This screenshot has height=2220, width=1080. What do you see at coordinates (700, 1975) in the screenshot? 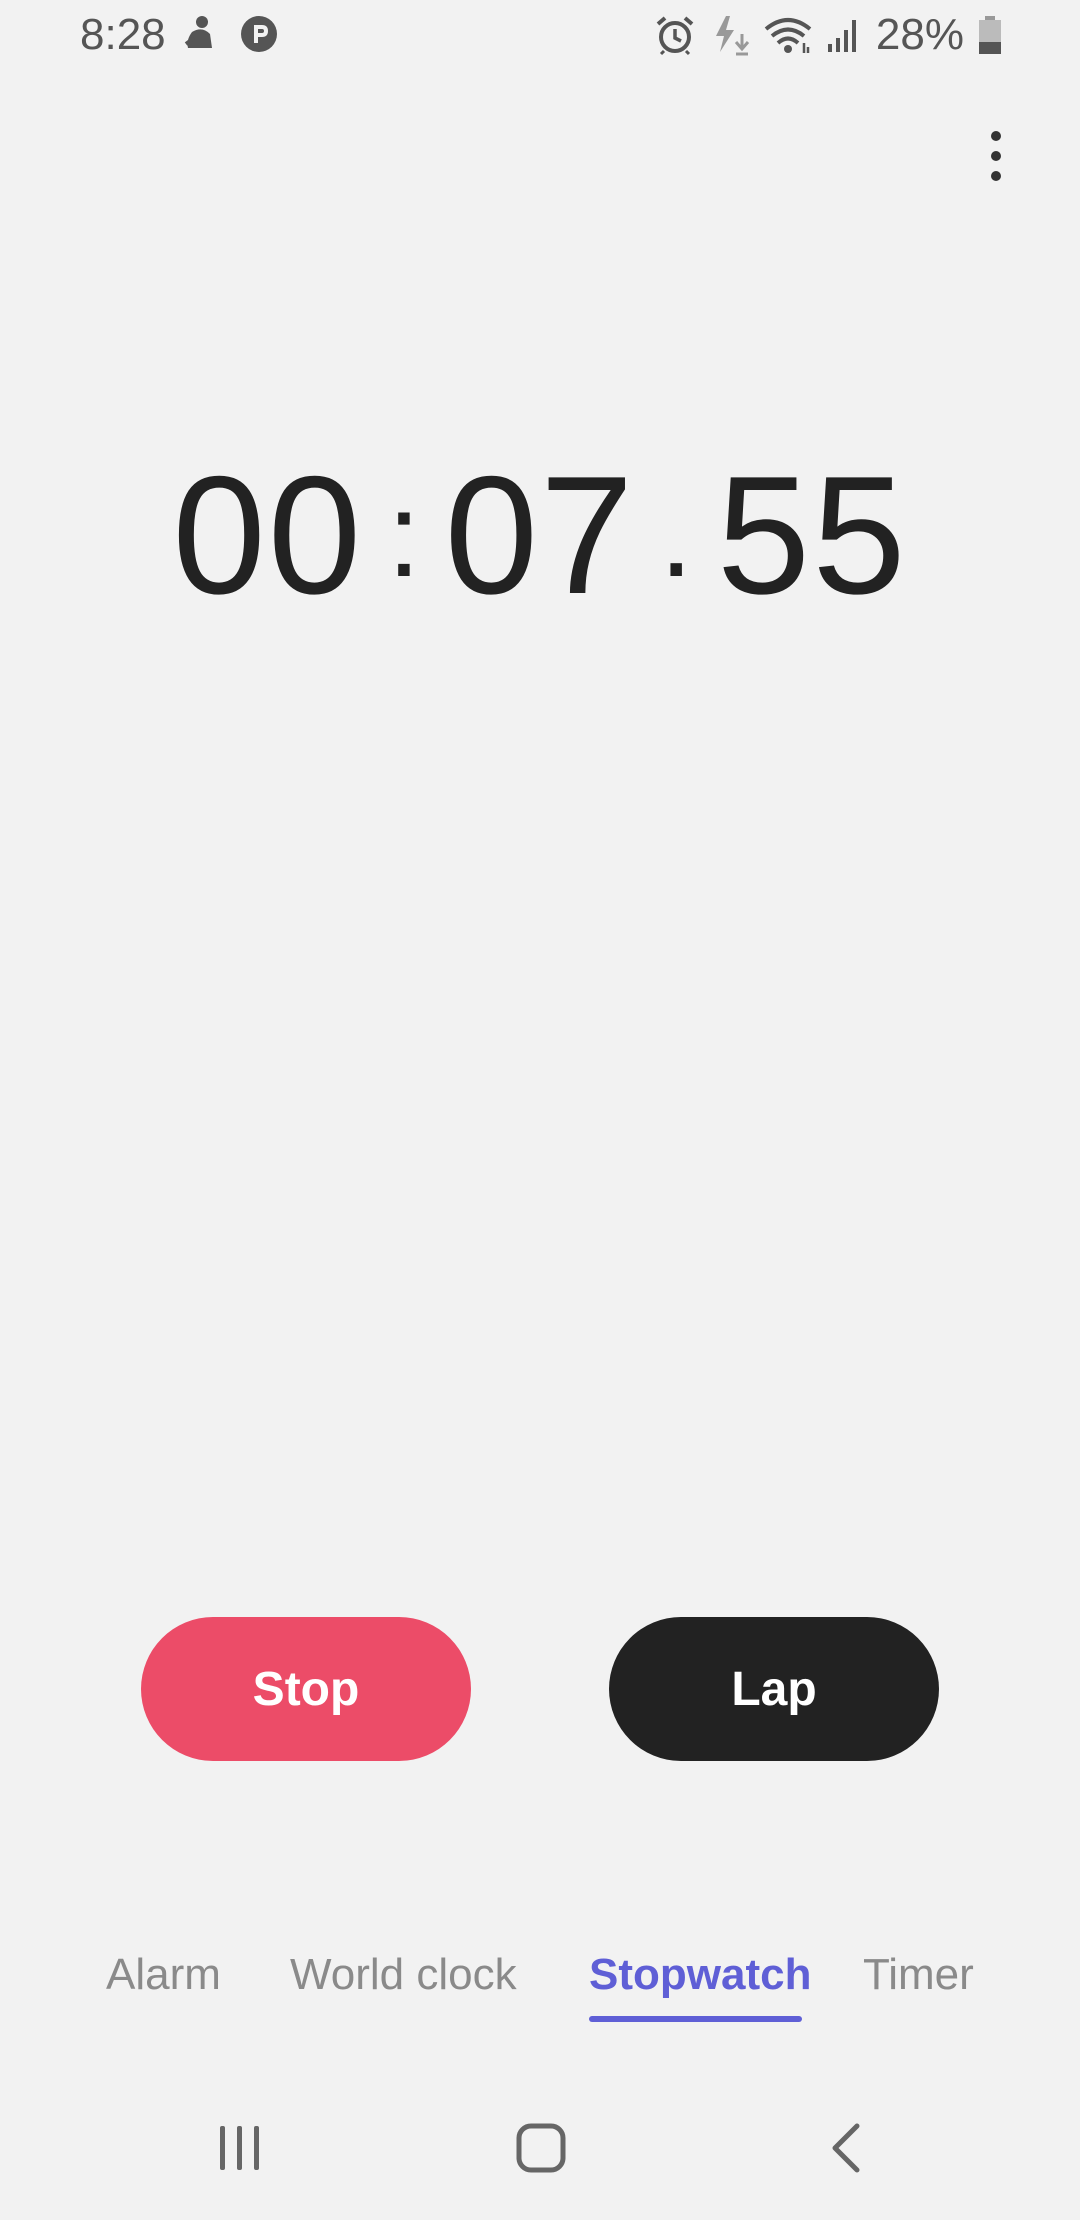
I see `tab-stopwatch: Stopwatch` at bounding box center [700, 1975].